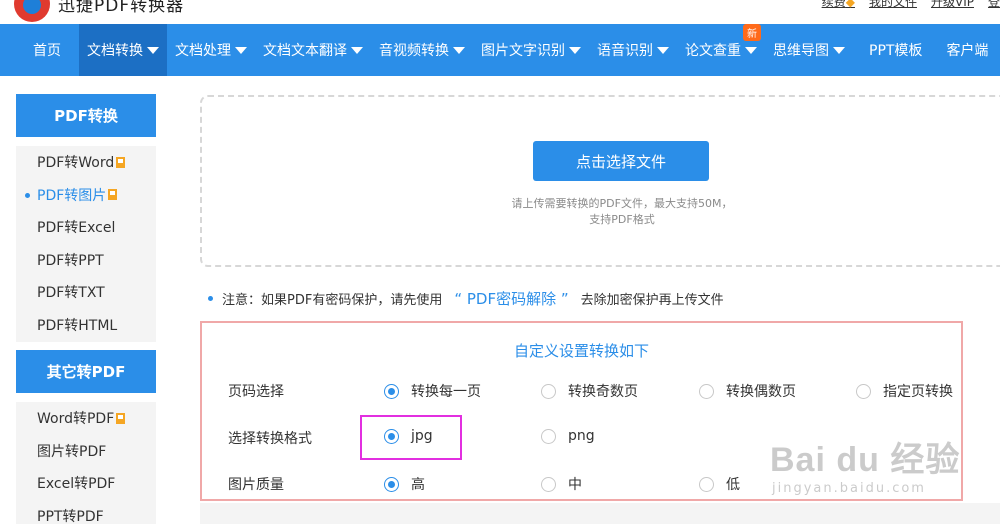 The height and width of the screenshot is (524, 1000). Describe the element at coordinates (32, 11) in the screenshot. I see `logo-icon` at that location.